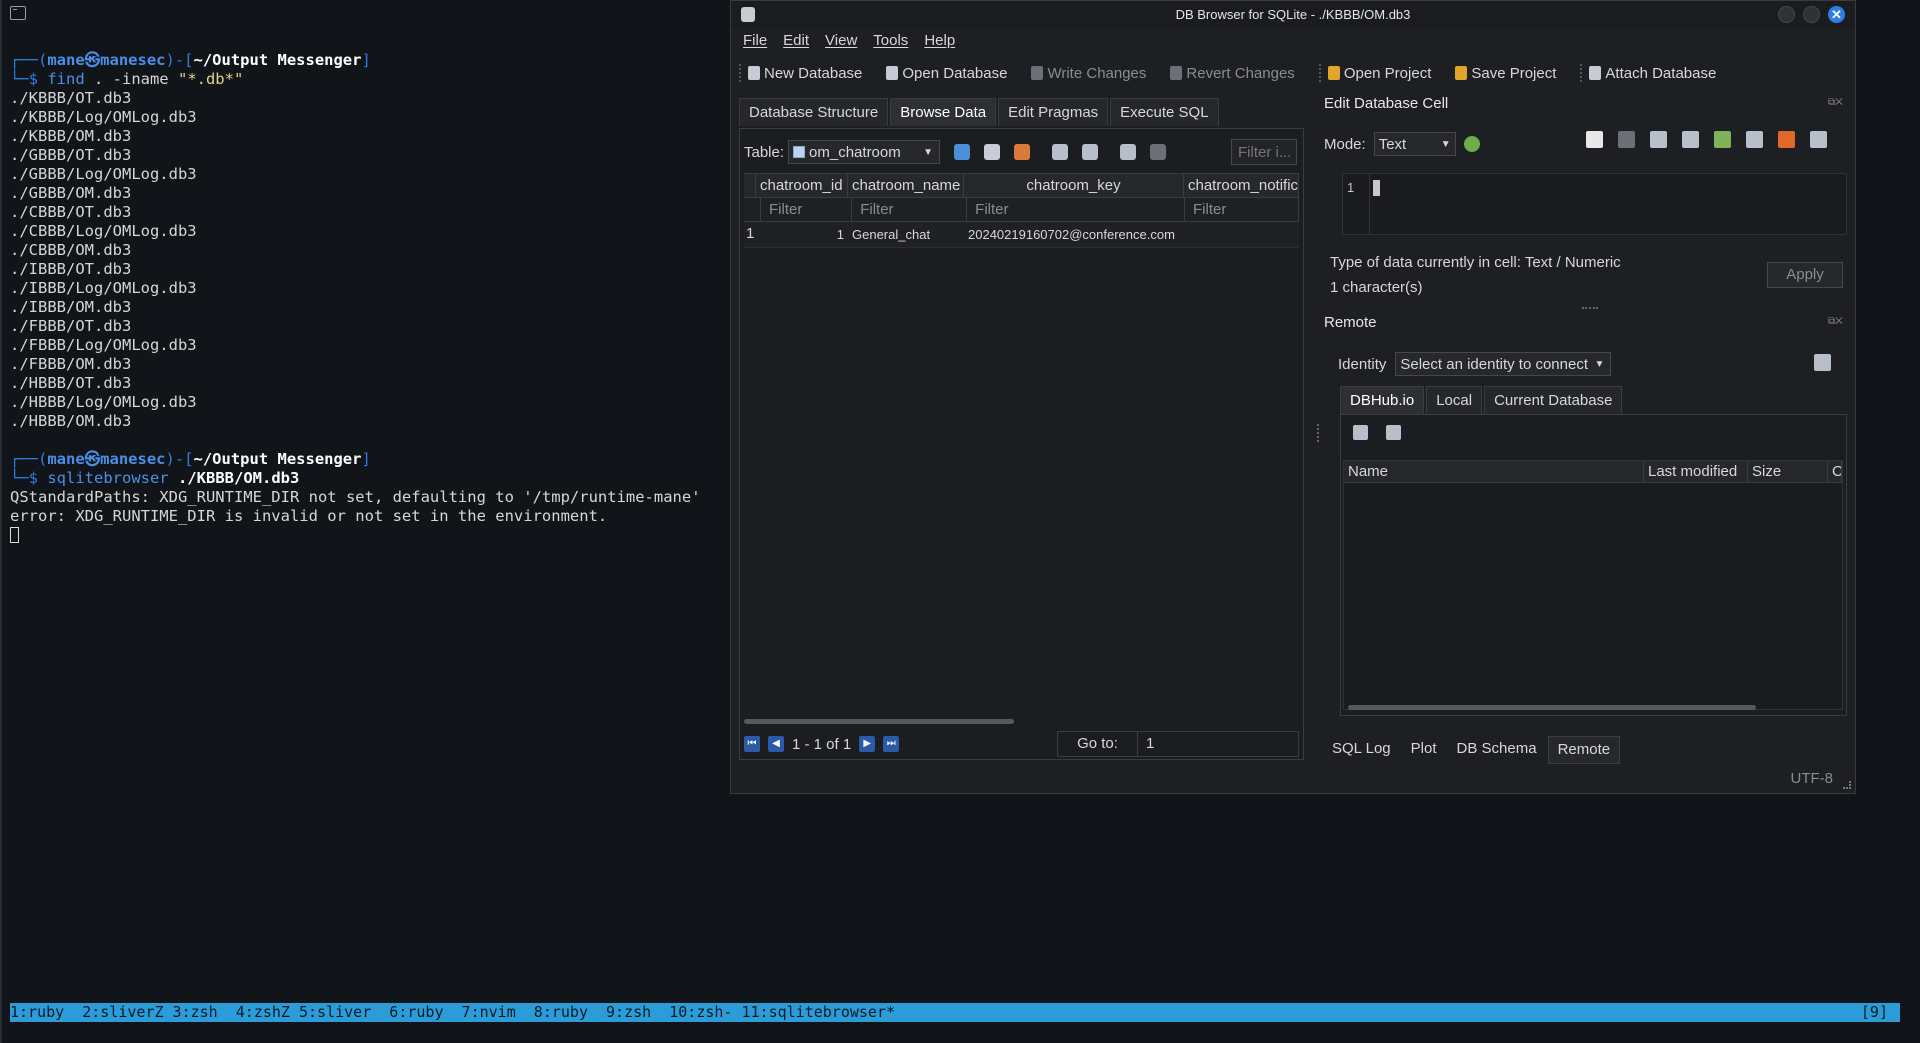 This screenshot has height=1043, width=1920. I want to click on menu-help: Help, so click(939, 42).